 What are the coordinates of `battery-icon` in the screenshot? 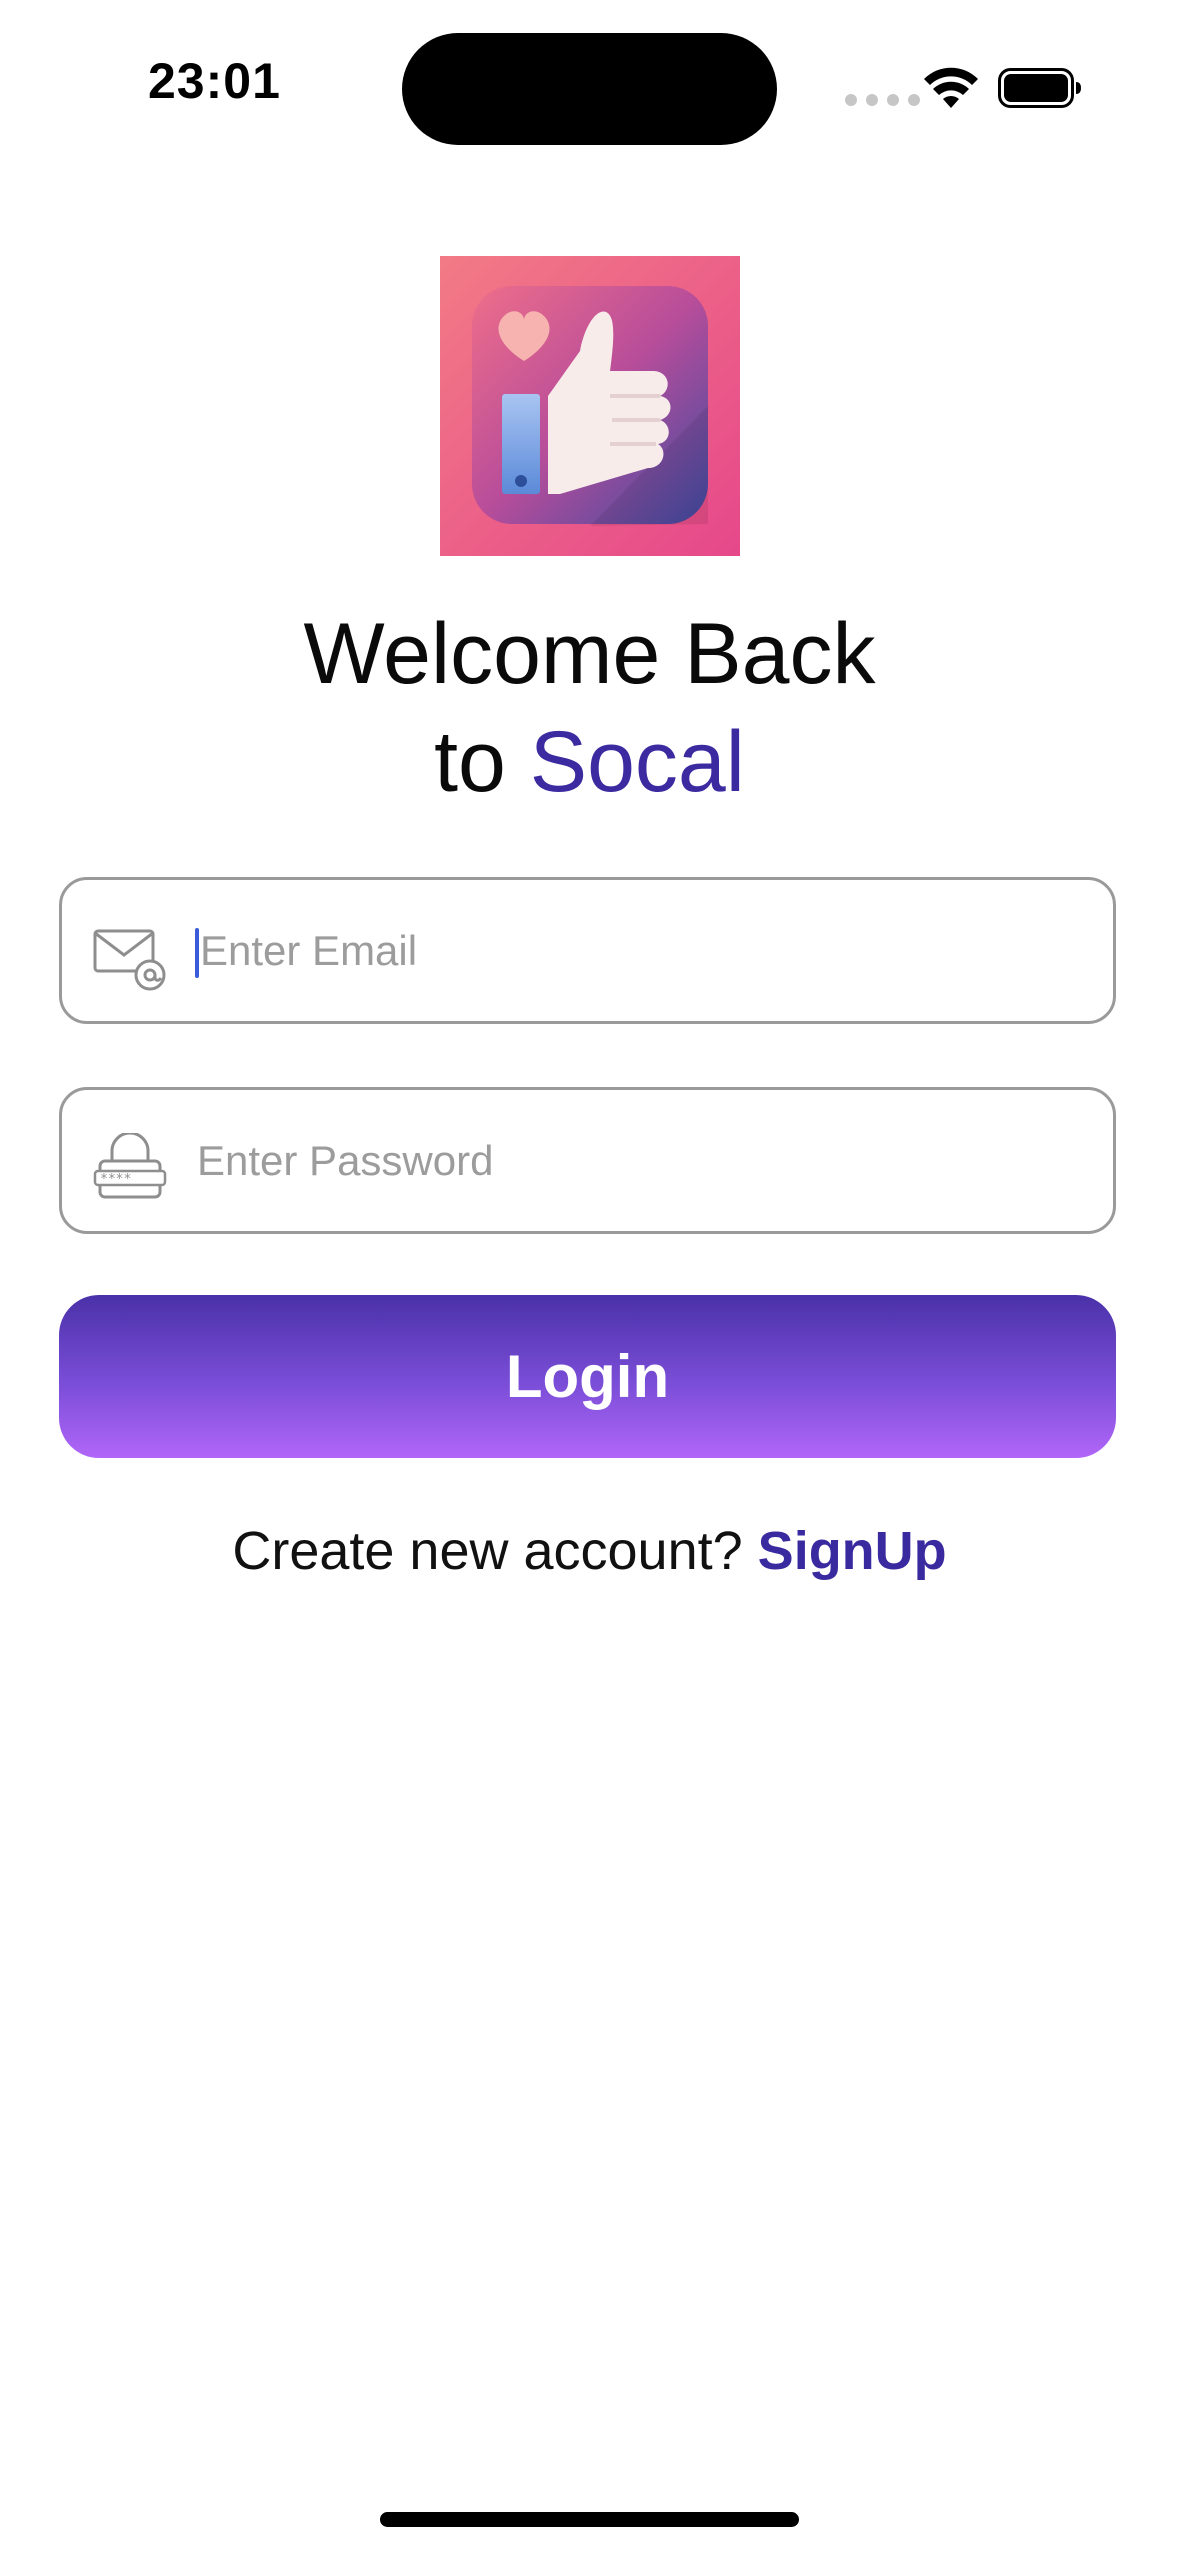 It's located at (1039, 88).